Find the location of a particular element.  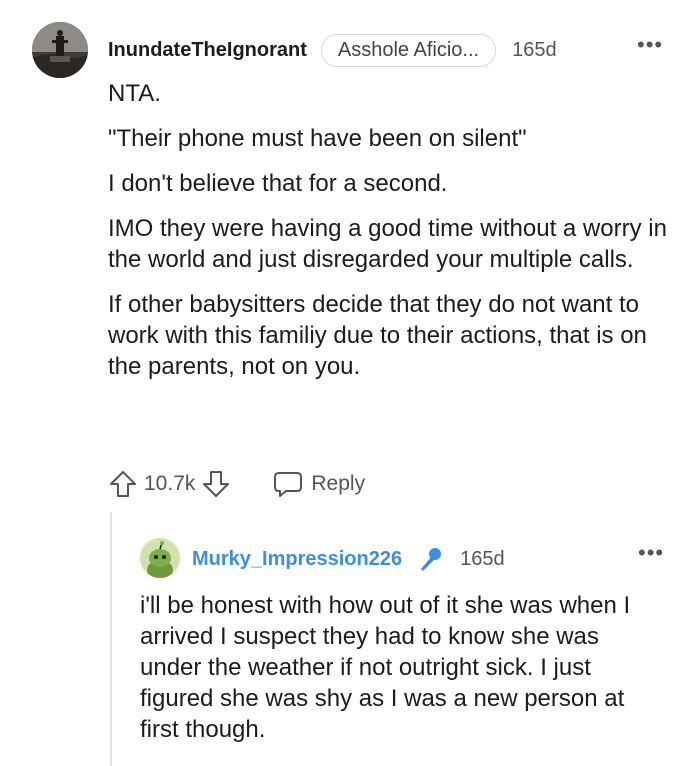

reply-bubble-icon is located at coordinates (288, 484).